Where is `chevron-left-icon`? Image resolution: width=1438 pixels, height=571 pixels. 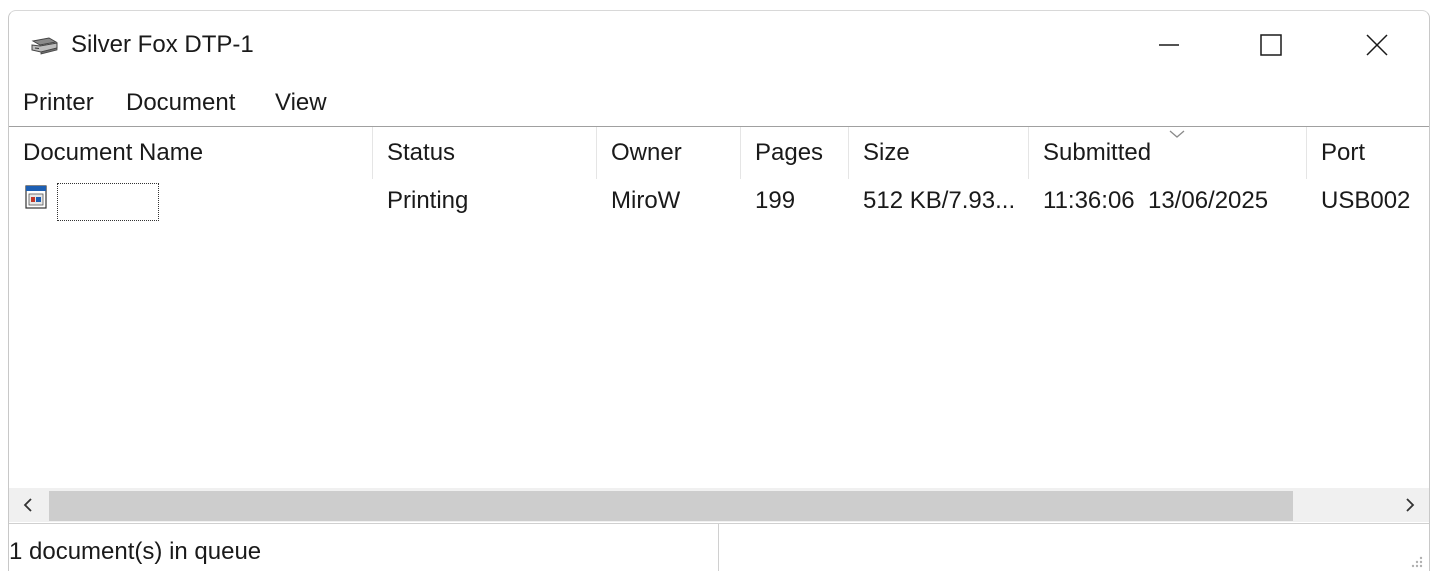
chevron-left-icon is located at coordinates (27, 505).